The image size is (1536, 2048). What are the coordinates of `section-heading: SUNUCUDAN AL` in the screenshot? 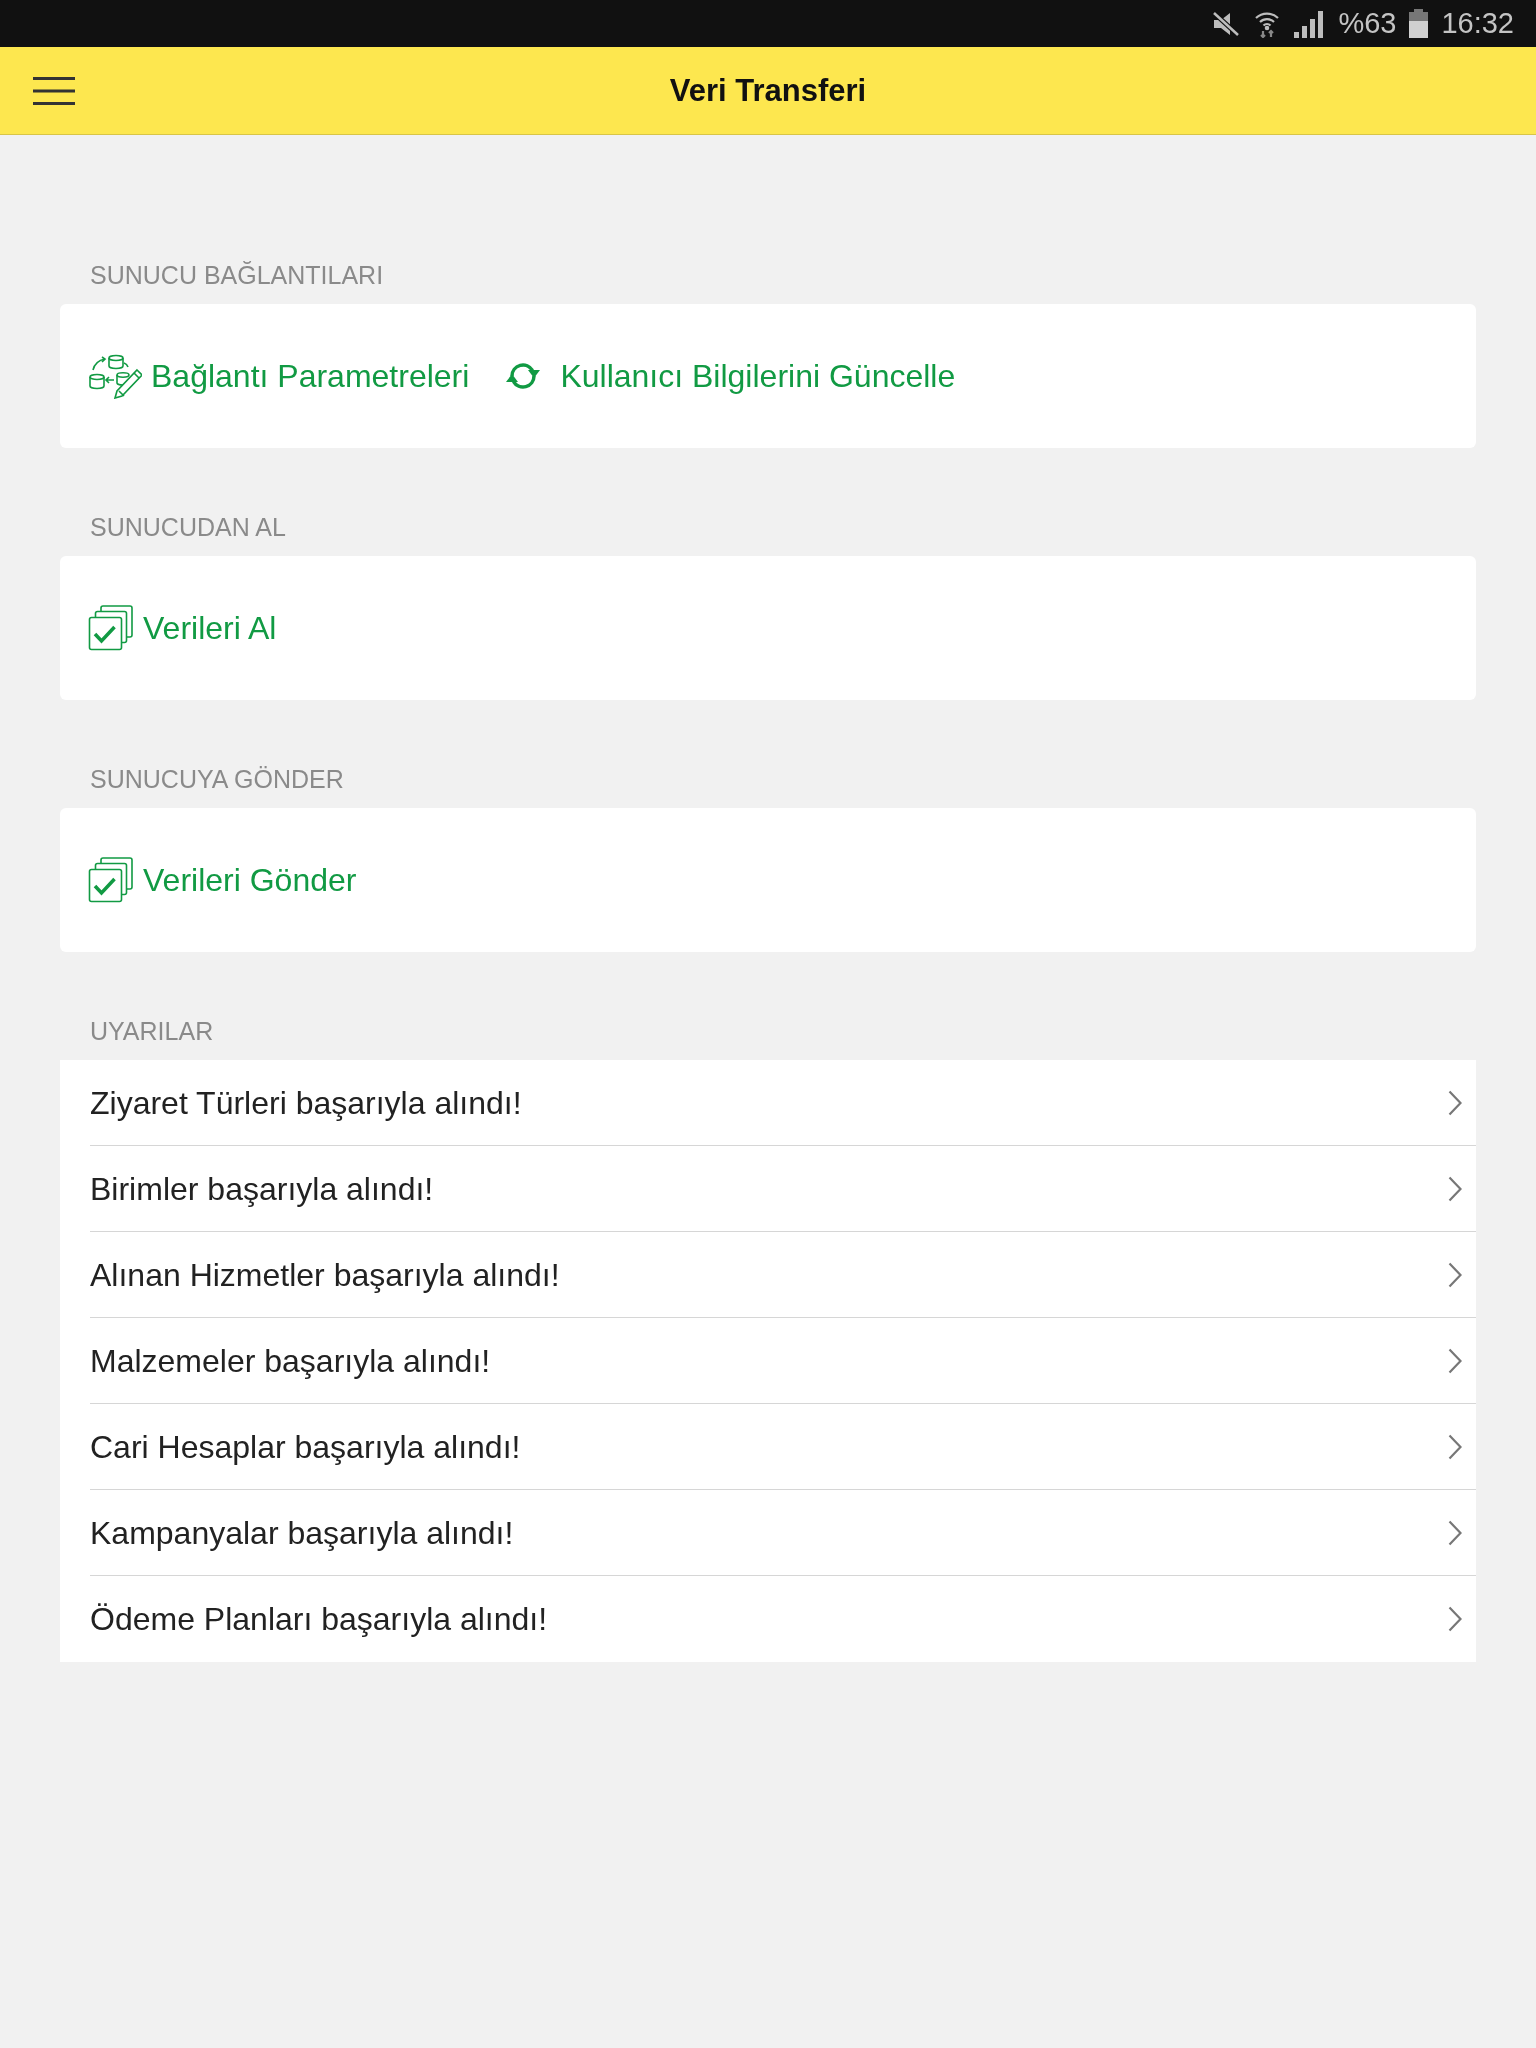 It's located at (188, 527).